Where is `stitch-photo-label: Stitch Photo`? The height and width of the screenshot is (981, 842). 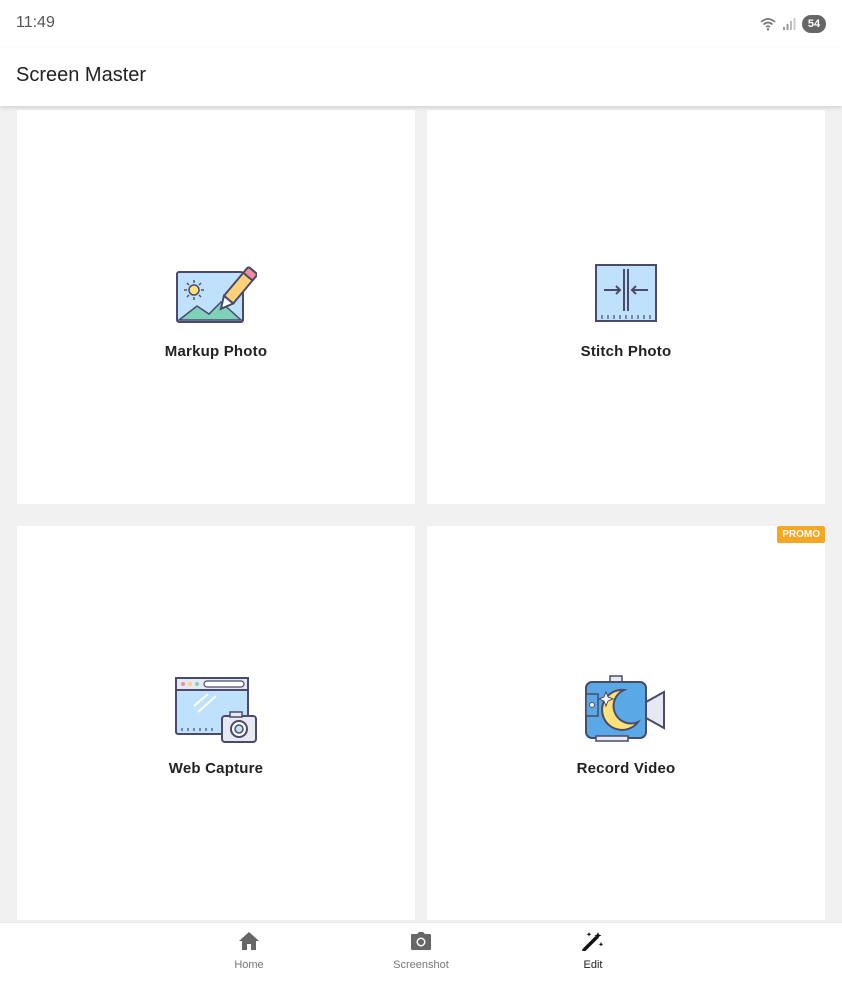
stitch-photo-label: Stitch Photo is located at coordinates (626, 351).